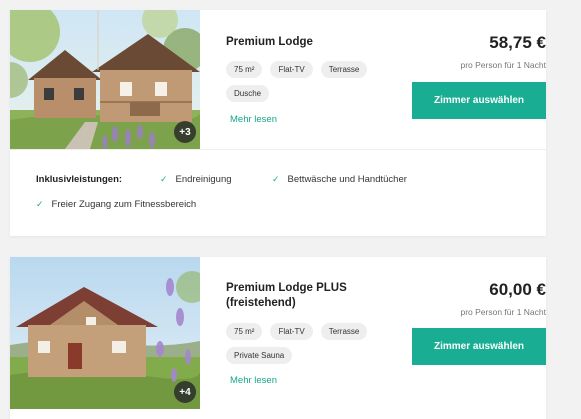  What do you see at coordinates (203, 179) in the screenshot?
I see `inclusion-text: Endreinigung` at bounding box center [203, 179].